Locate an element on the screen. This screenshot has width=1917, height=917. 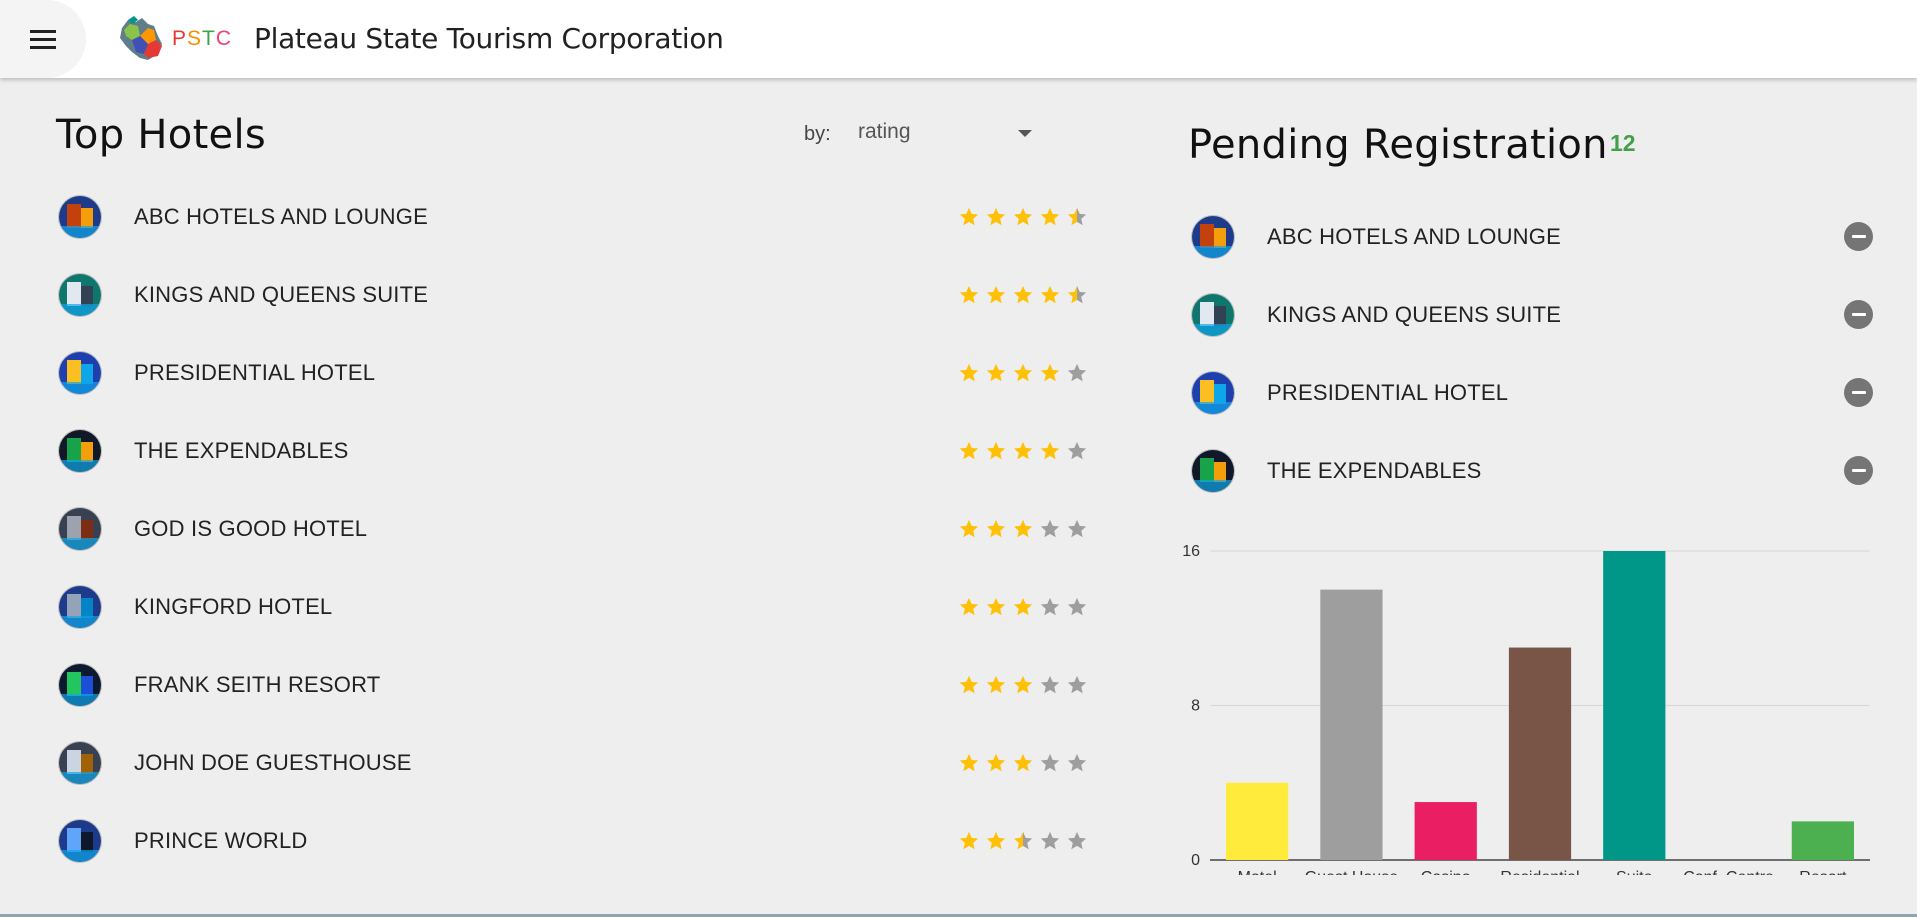
logo-letter: T is located at coordinates (209, 38).